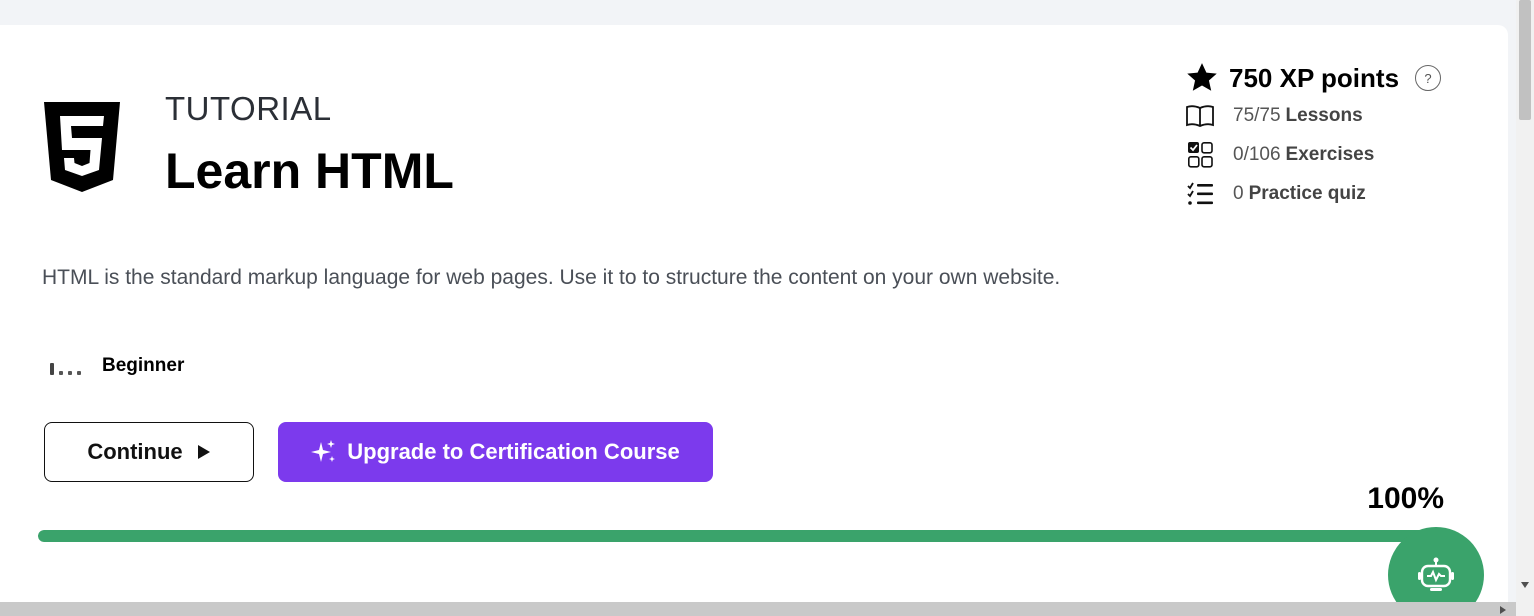 The width and height of the screenshot is (1534, 616). I want to click on quiz-label: Practice quiz, so click(1307, 193).